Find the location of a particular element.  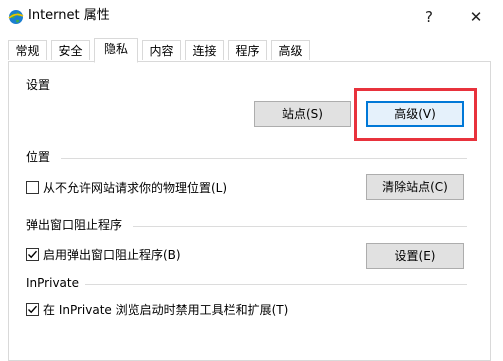

tab-programs: 程序 is located at coordinates (247, 50).